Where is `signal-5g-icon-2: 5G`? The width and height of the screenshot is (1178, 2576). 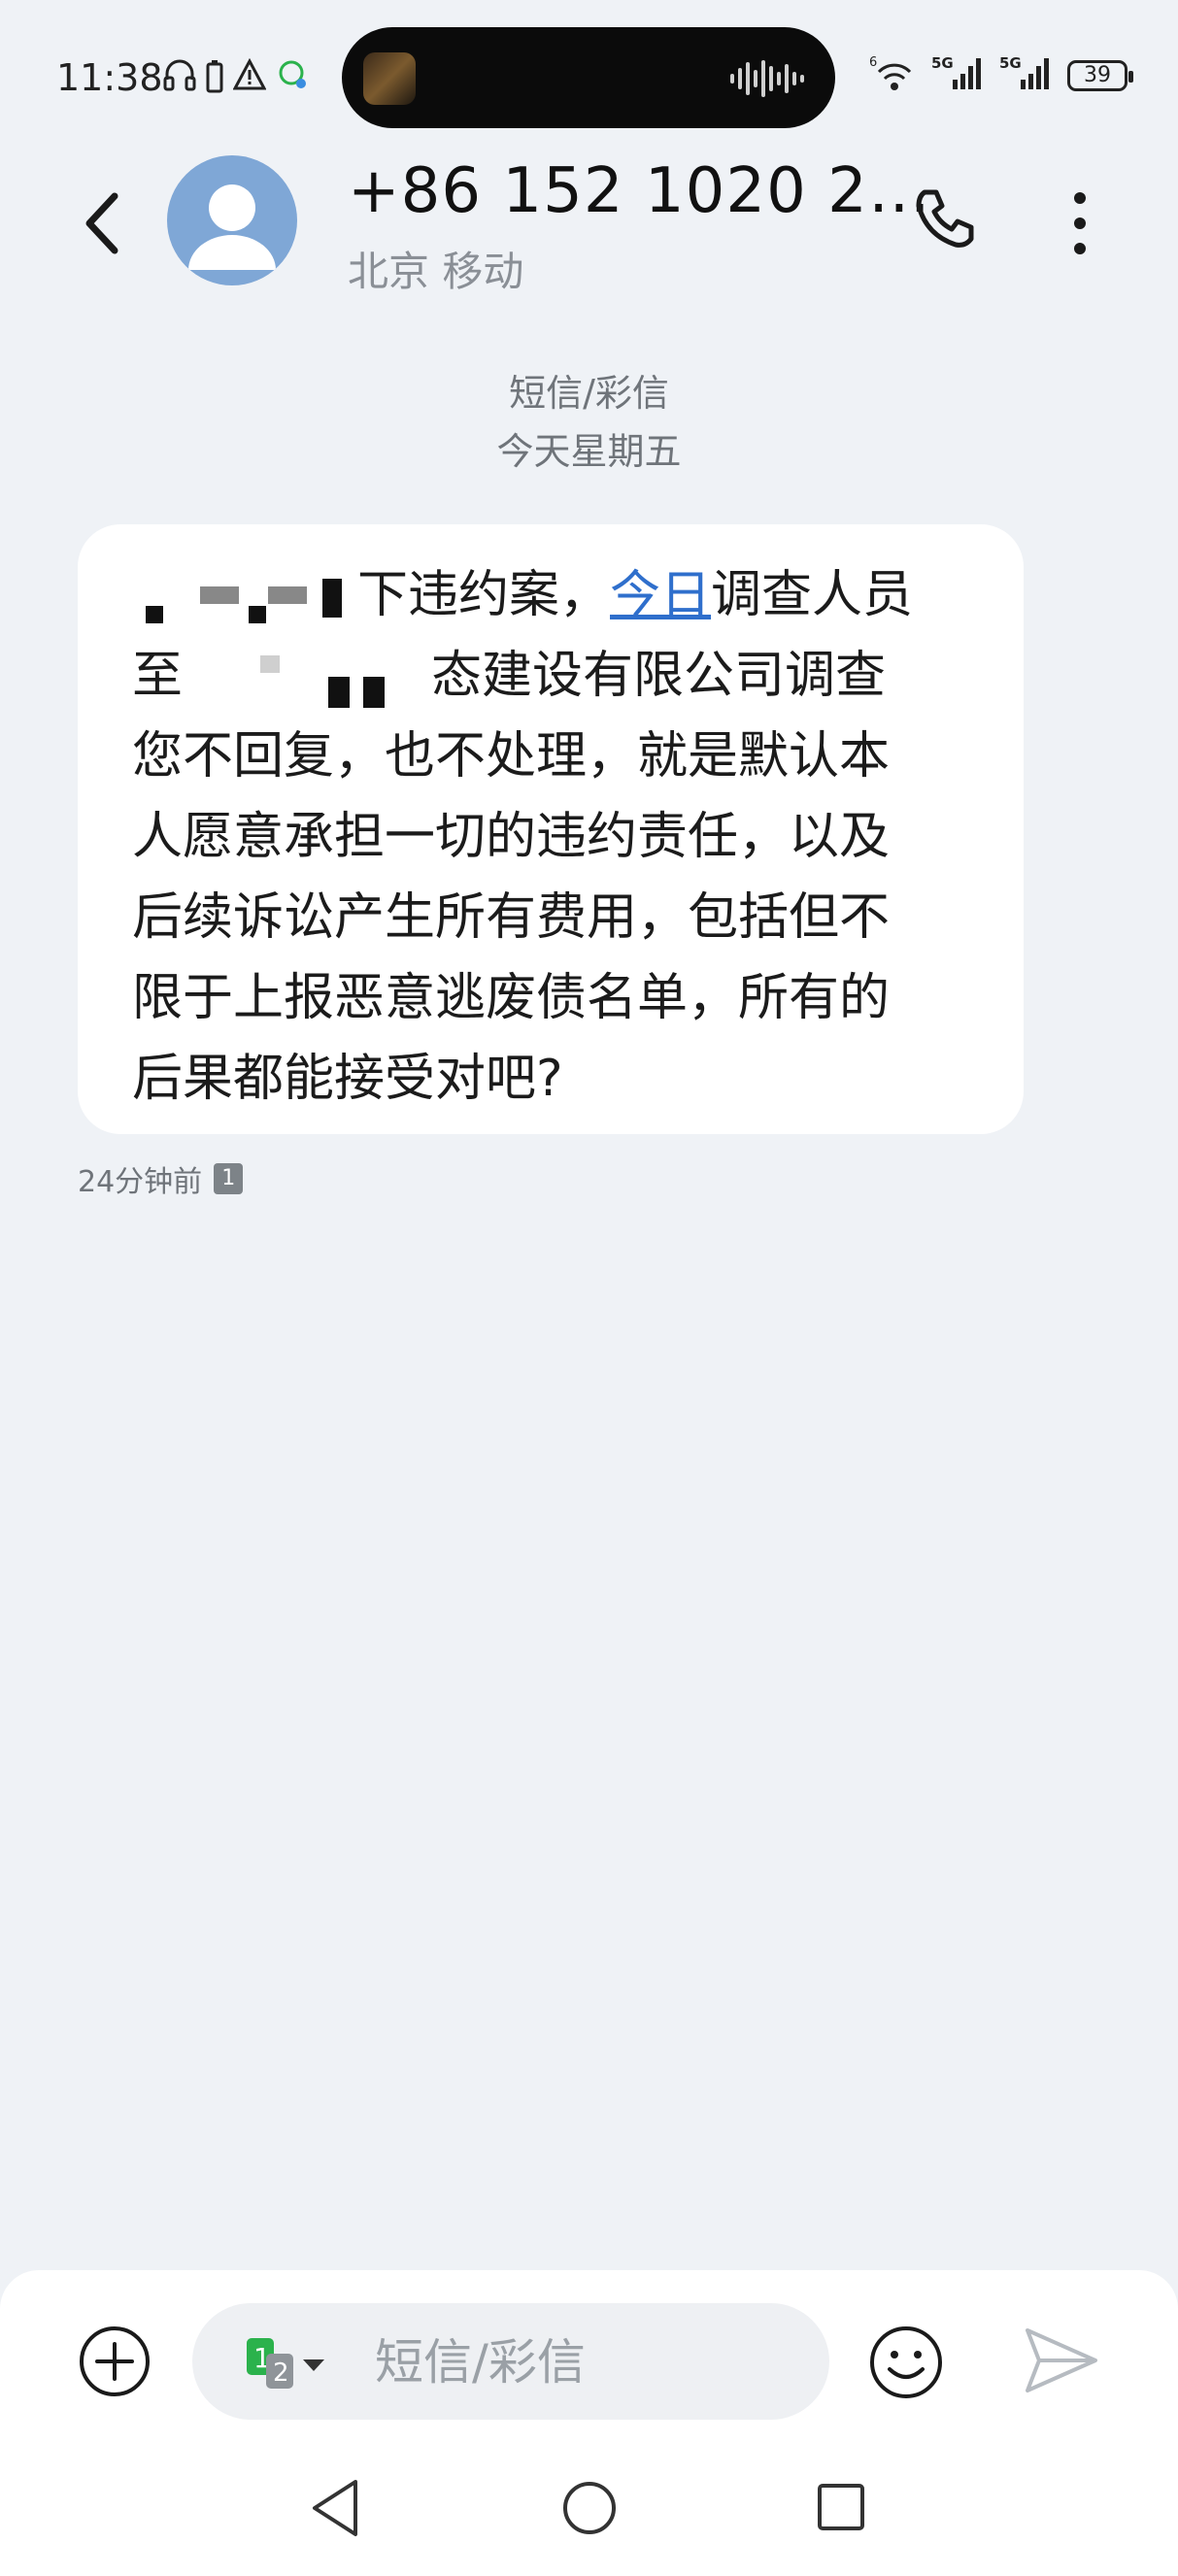
signal-5g-icon-2: 5G is located at coordinates (1026, 76).